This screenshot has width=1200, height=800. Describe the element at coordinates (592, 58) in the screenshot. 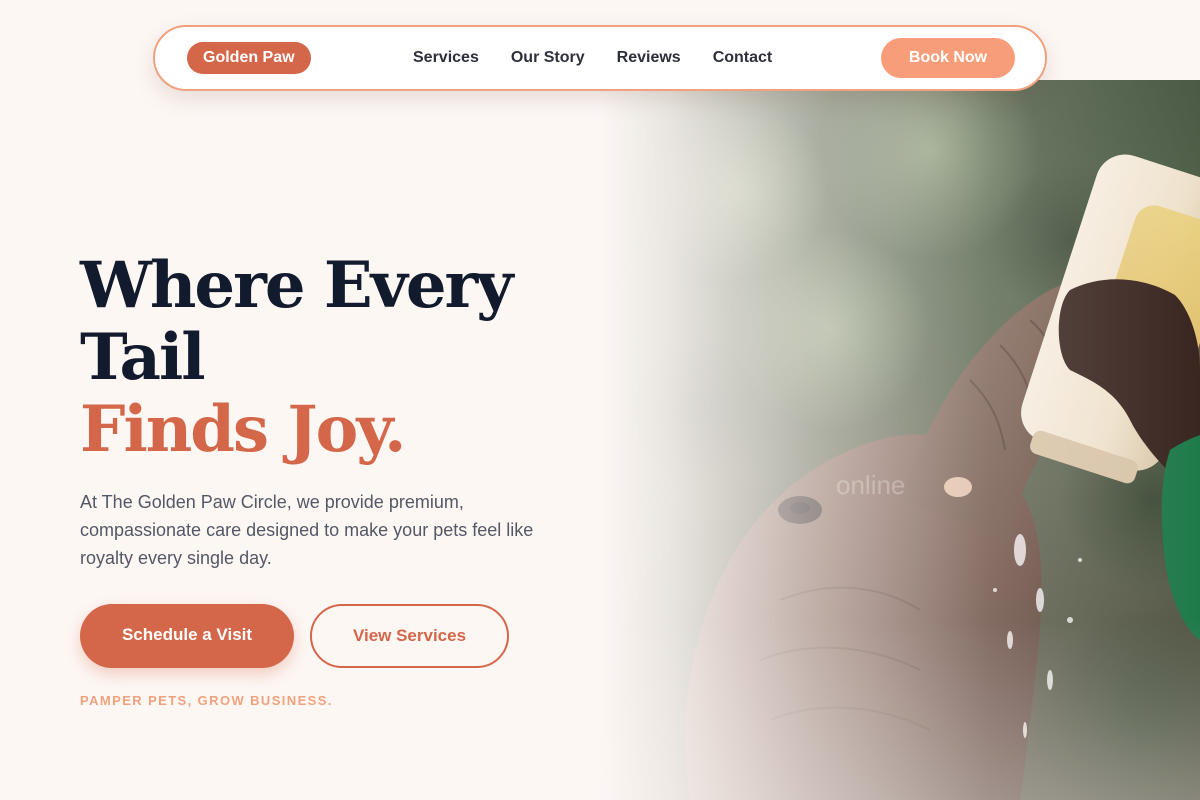

I see `nav-links: Services Our Story Reviews Contact` at that location.